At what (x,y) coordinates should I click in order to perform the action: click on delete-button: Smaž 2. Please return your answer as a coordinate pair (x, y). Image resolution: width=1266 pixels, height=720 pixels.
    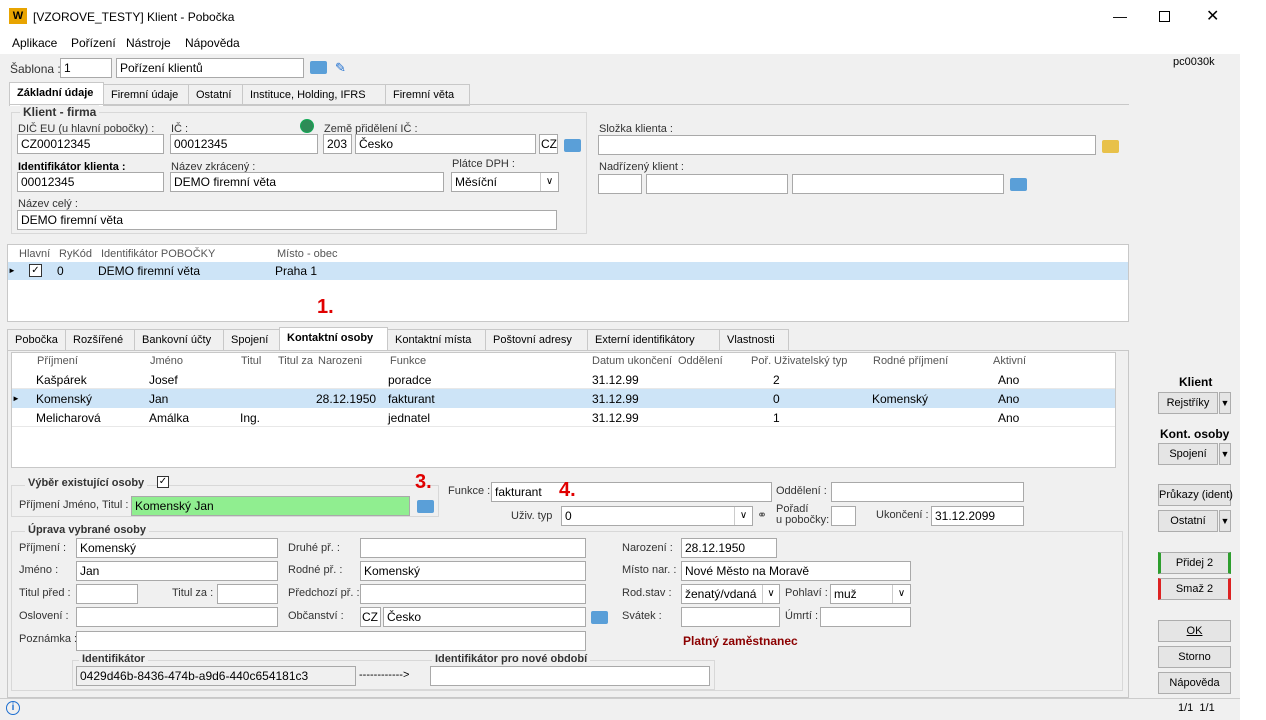
    Looking at the image, I should click on (1194, 589).